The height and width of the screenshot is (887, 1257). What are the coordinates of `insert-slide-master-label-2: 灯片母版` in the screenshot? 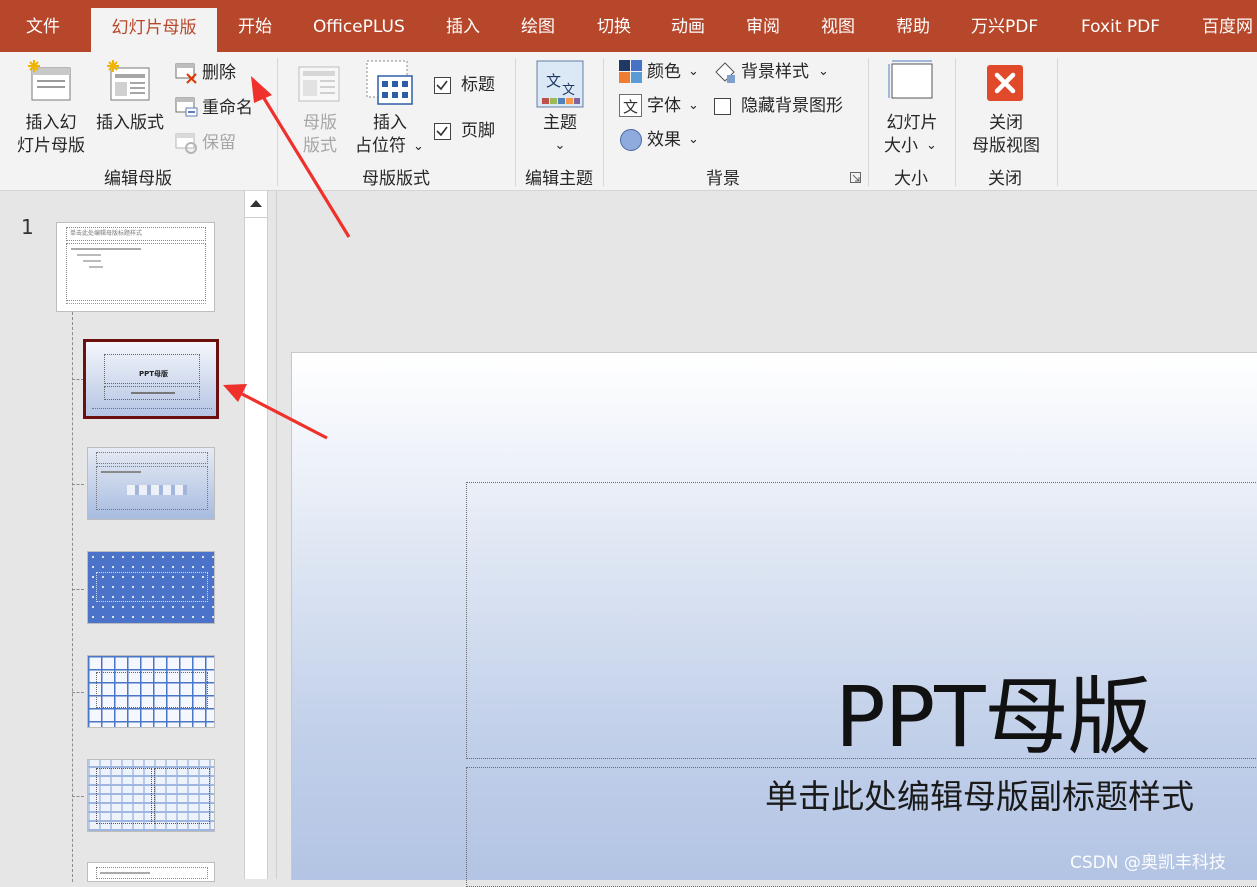 It's located at (51, 146).